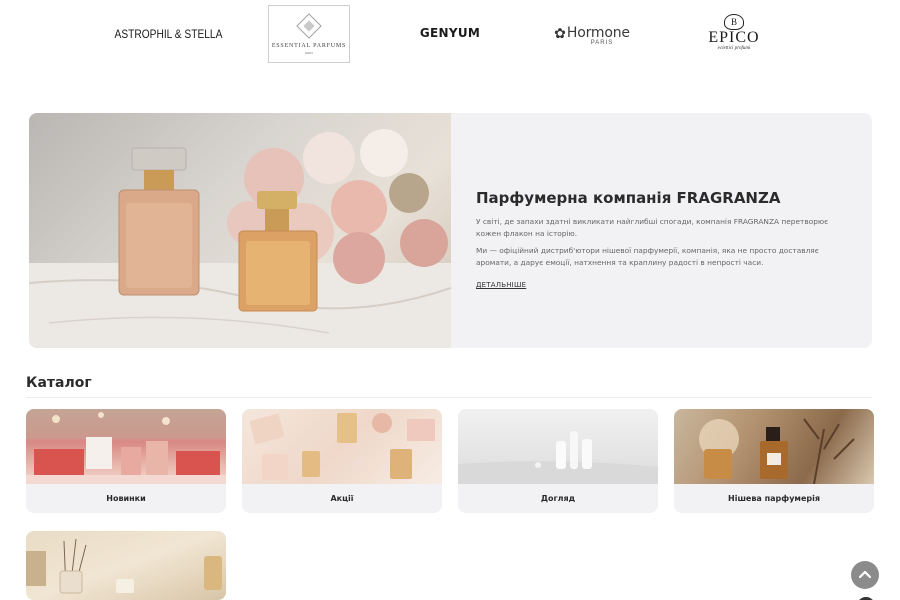  I want to click on home-fragrance-illustration, so click(124, 566).